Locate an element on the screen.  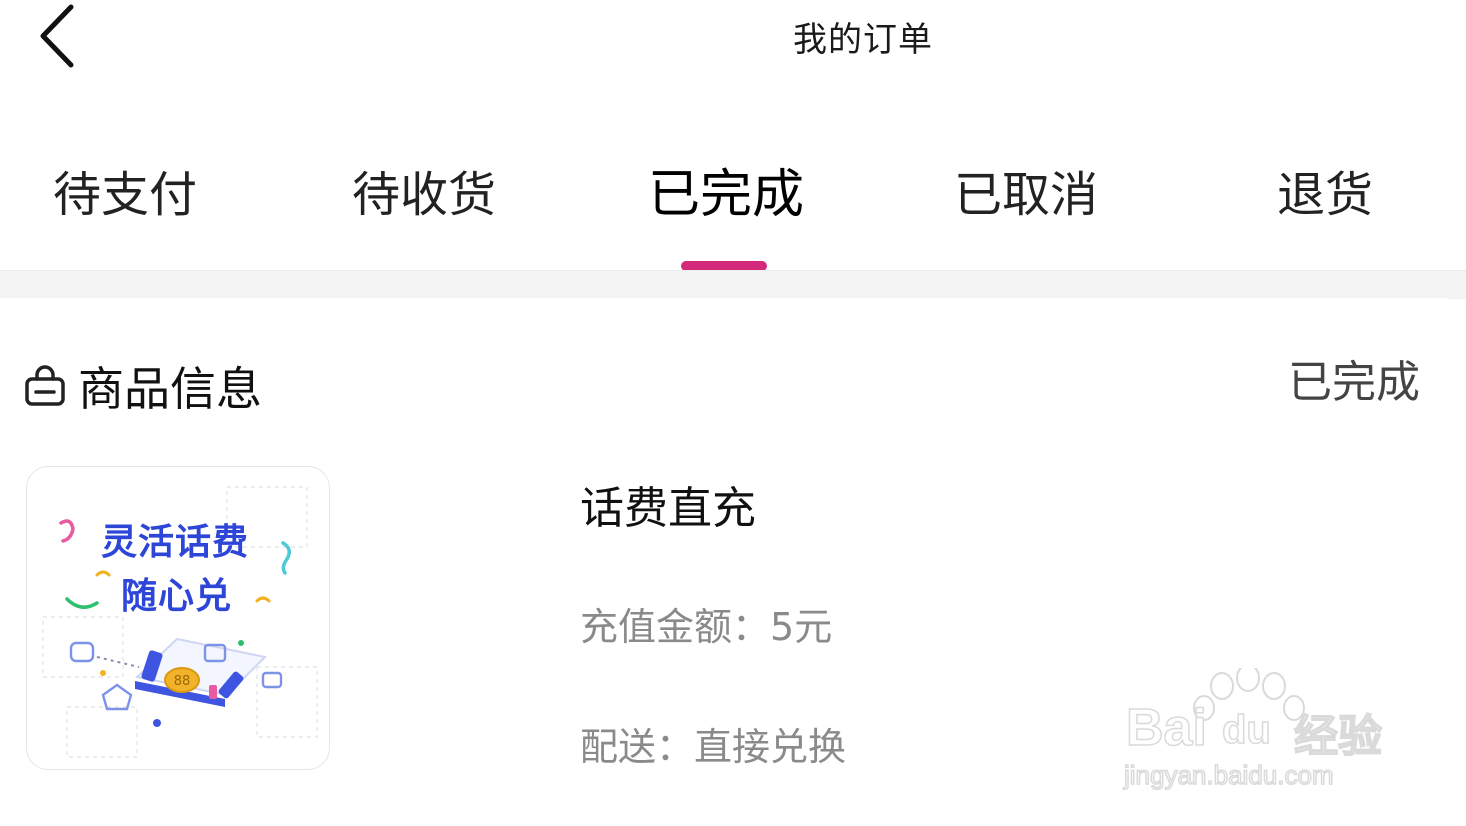
svg-text: 88 is located at coordinates (182, 681).